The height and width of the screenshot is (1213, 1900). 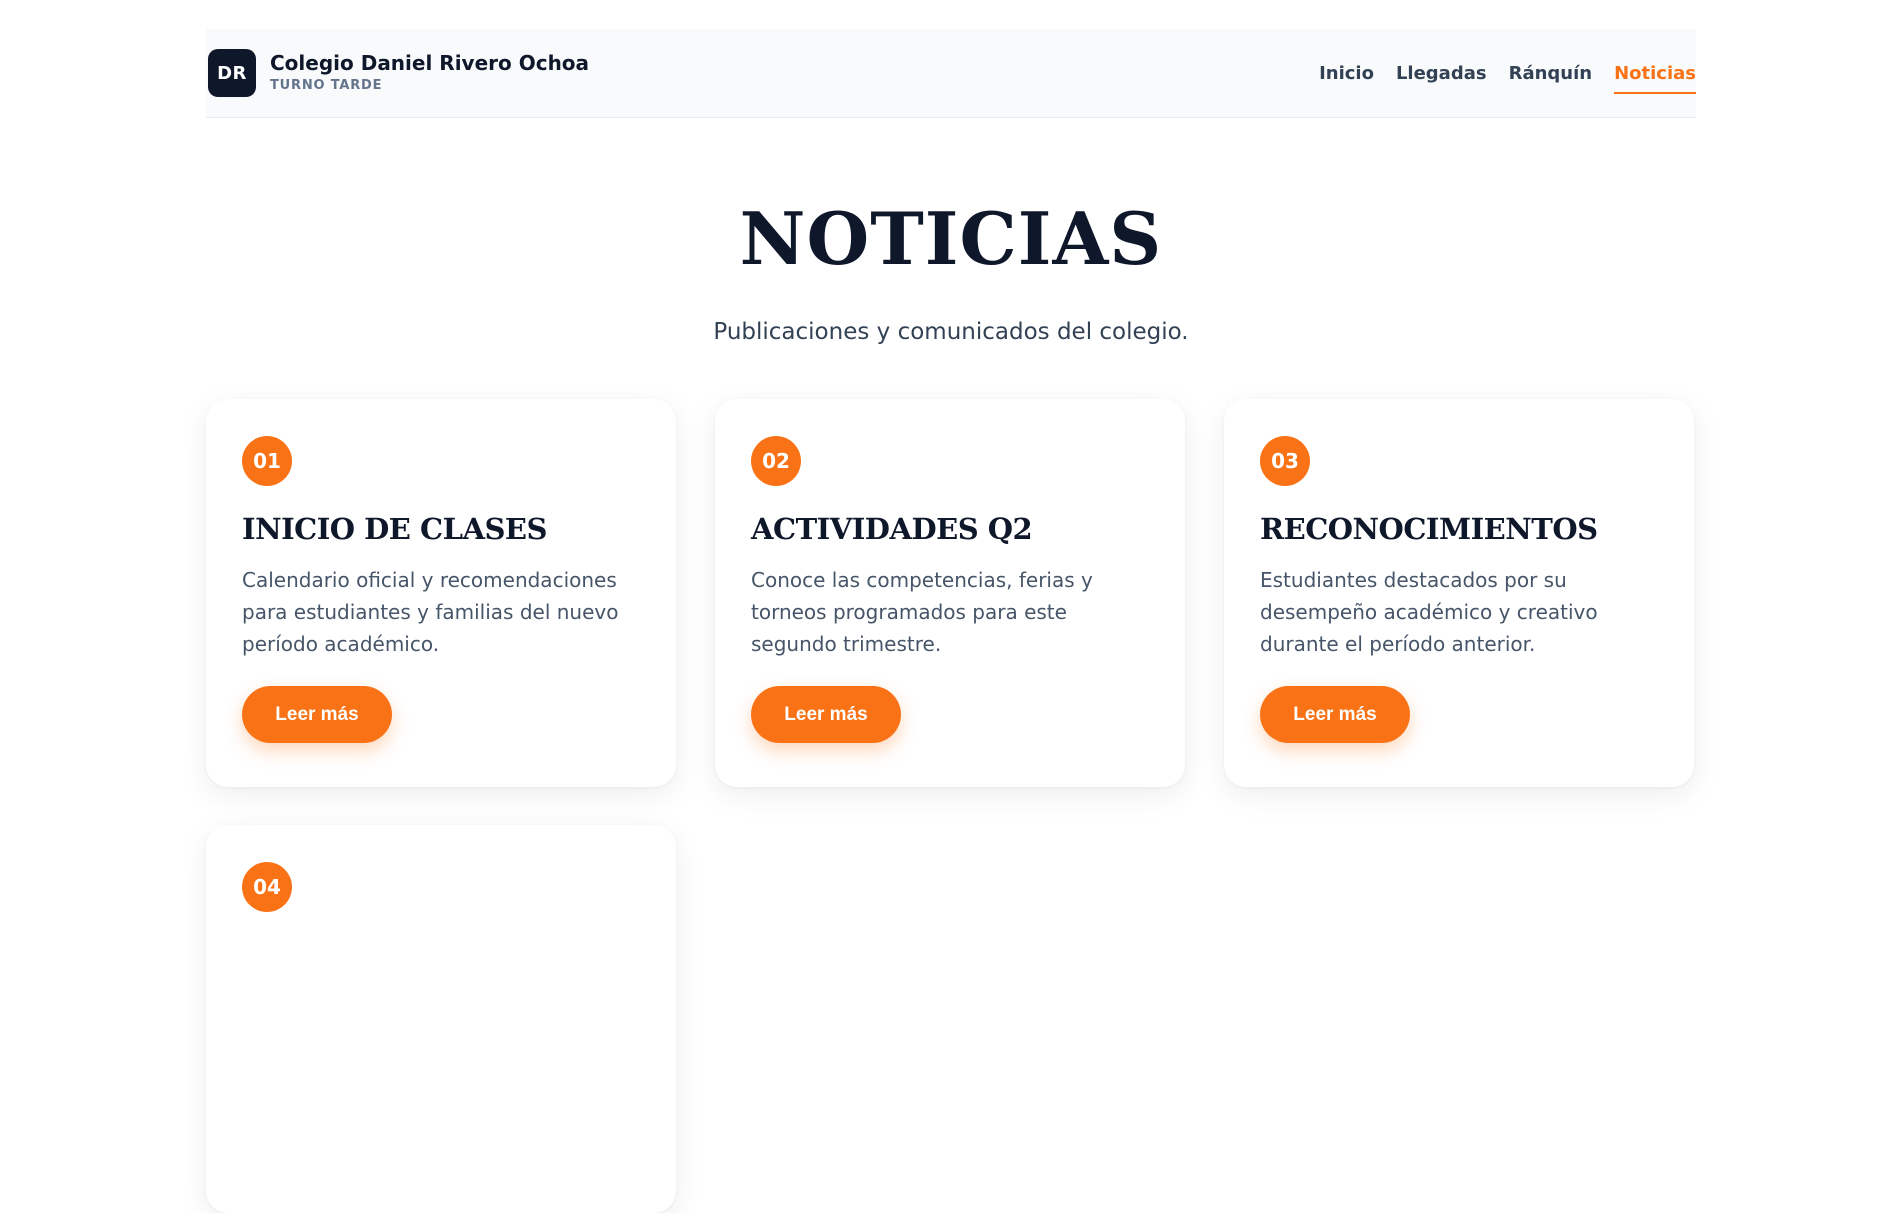 I want to click on card-number-badge: 02, so click(x=776, y=461).